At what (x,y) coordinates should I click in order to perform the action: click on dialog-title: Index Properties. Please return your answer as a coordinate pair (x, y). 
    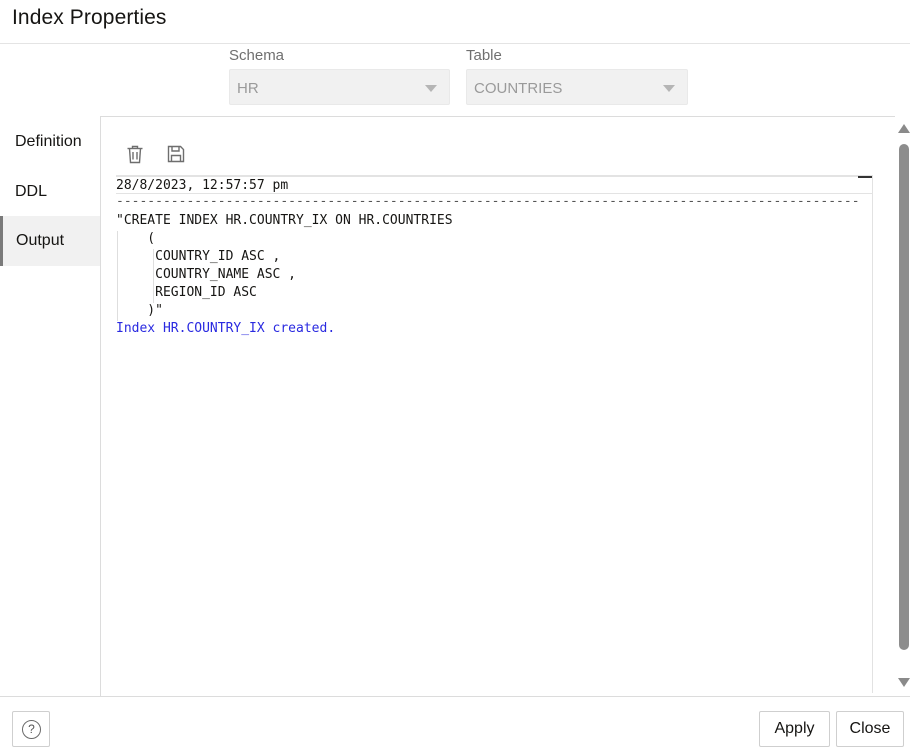
    Looking at the image, I should click on (89, 17).